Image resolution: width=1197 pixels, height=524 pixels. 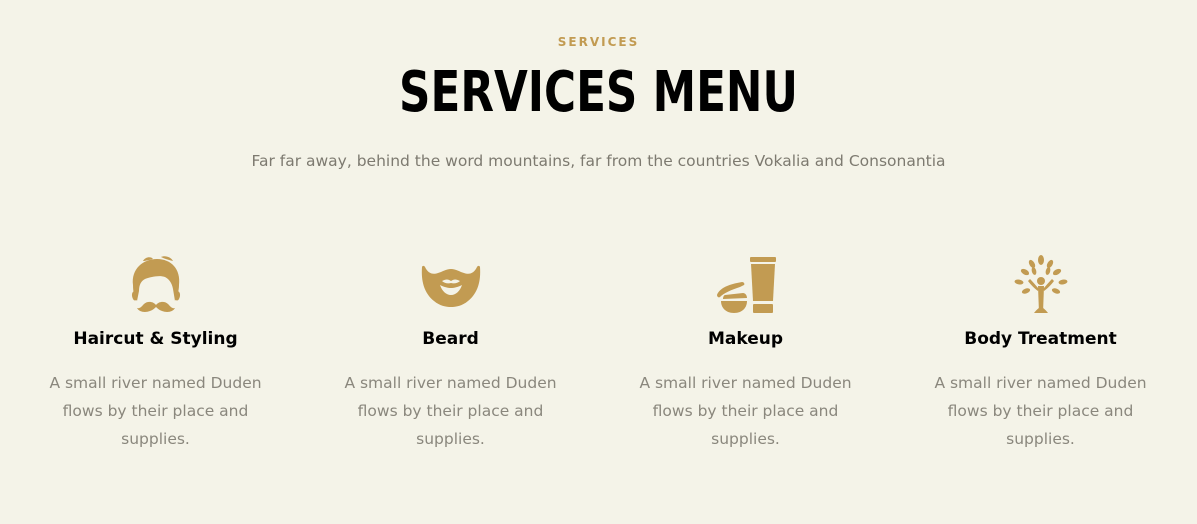 I want to click on service-name: Body Treatment, so click(x=1040, y=339).